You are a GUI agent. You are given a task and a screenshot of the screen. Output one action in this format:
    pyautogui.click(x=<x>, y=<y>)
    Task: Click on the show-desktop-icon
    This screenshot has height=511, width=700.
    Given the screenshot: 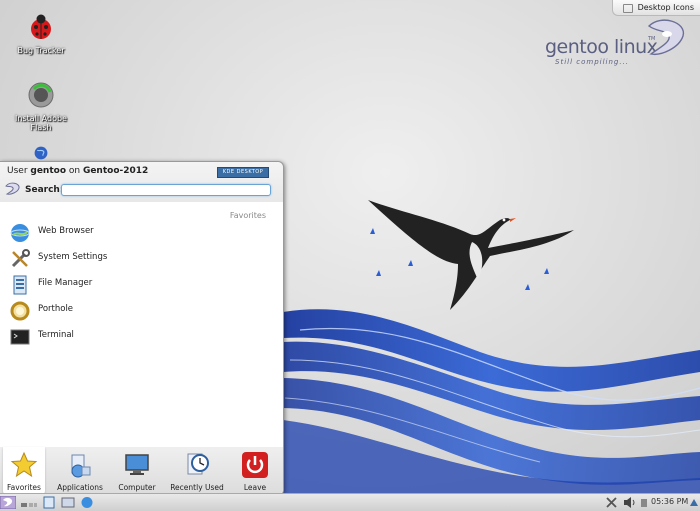 What is the action you would take?
    pyautogui.click(x=68, y=502)
    